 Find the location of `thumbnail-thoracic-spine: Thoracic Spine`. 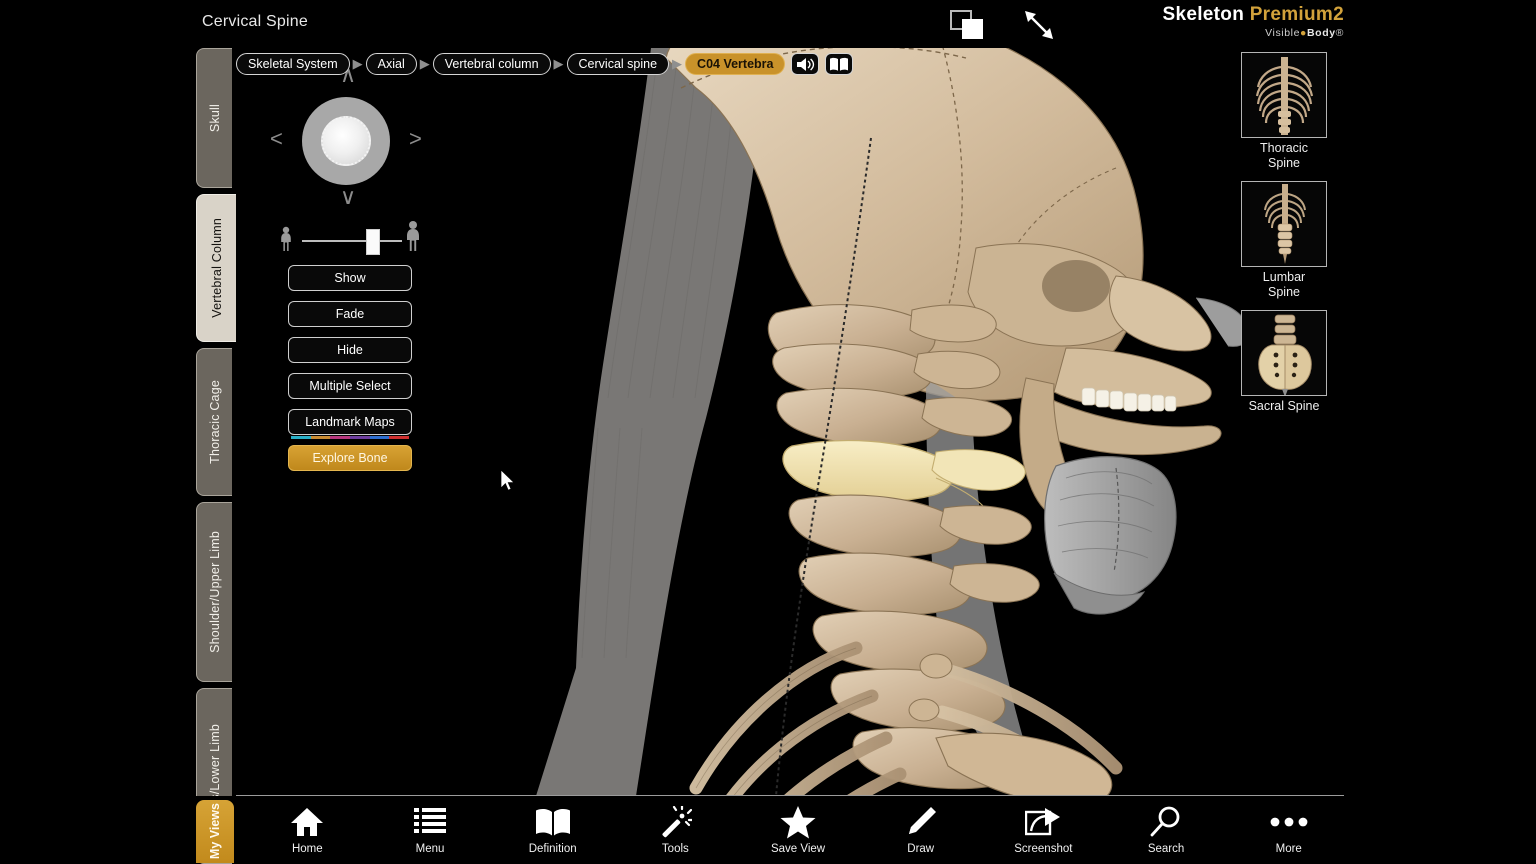

thumbnail-thoracic-spine: Thoracic Spine is located at coordinates (1284, 111).